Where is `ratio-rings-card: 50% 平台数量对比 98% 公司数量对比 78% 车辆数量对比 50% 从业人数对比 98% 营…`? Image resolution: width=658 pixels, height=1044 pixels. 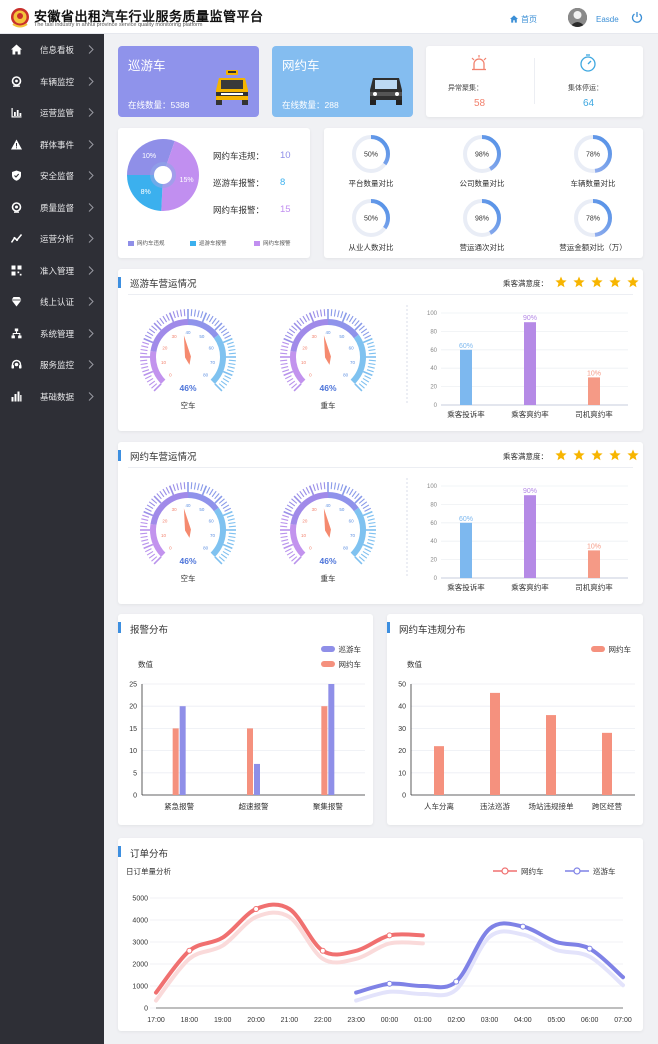
ratio-rings-card: 50% 平台数量对比 98% 公司数量对比 78% 车辆数量对比 50% 从业人数对比 98% 营… is located at coordinates (483, 193).